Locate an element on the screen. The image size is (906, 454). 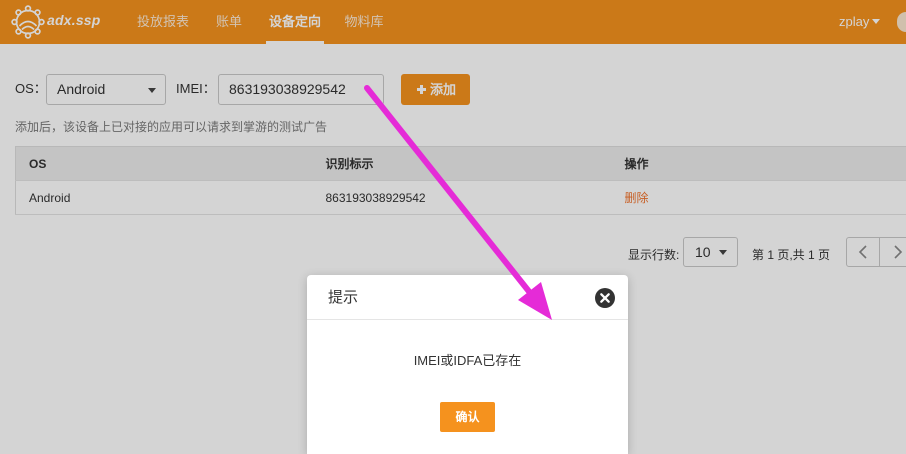
alert-dialog: 提示 IMEI或IDFA已存在 确认 is located at coordinates (467, 364).